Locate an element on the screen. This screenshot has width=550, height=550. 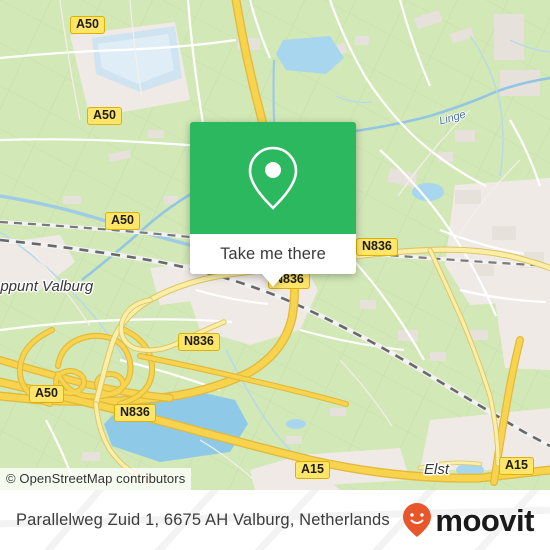
location-pin-icon is located at coordinates (273, 178).